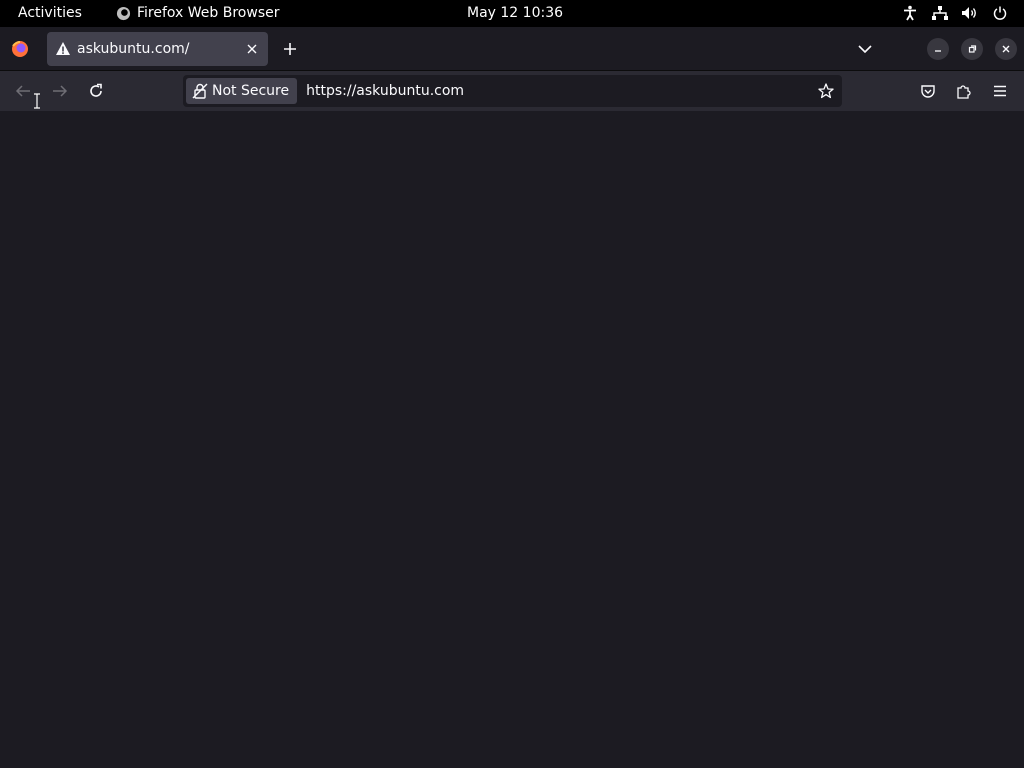  Describe the element at coordinates (964, 91) in the screenshot. I see `extensions-icon` at that location.